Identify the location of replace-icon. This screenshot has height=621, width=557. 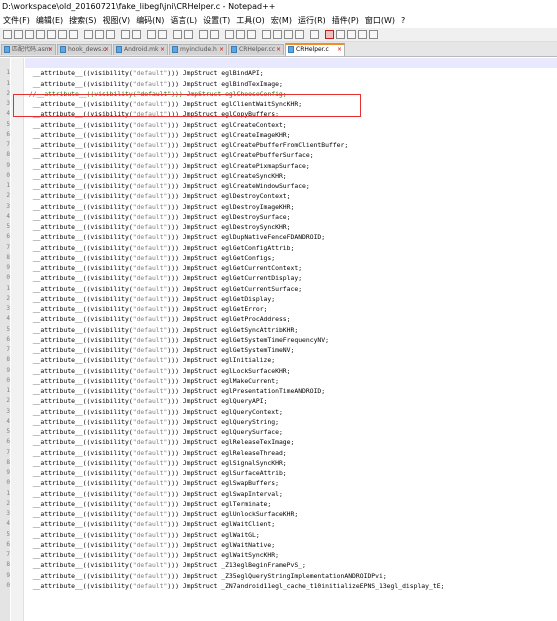
(162, 34).